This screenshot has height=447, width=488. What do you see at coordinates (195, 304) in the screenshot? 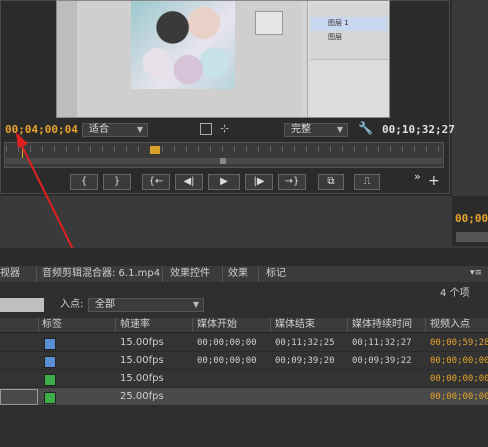
I see `chevron-down-icon: ▼` at bounding box center [195, 304].